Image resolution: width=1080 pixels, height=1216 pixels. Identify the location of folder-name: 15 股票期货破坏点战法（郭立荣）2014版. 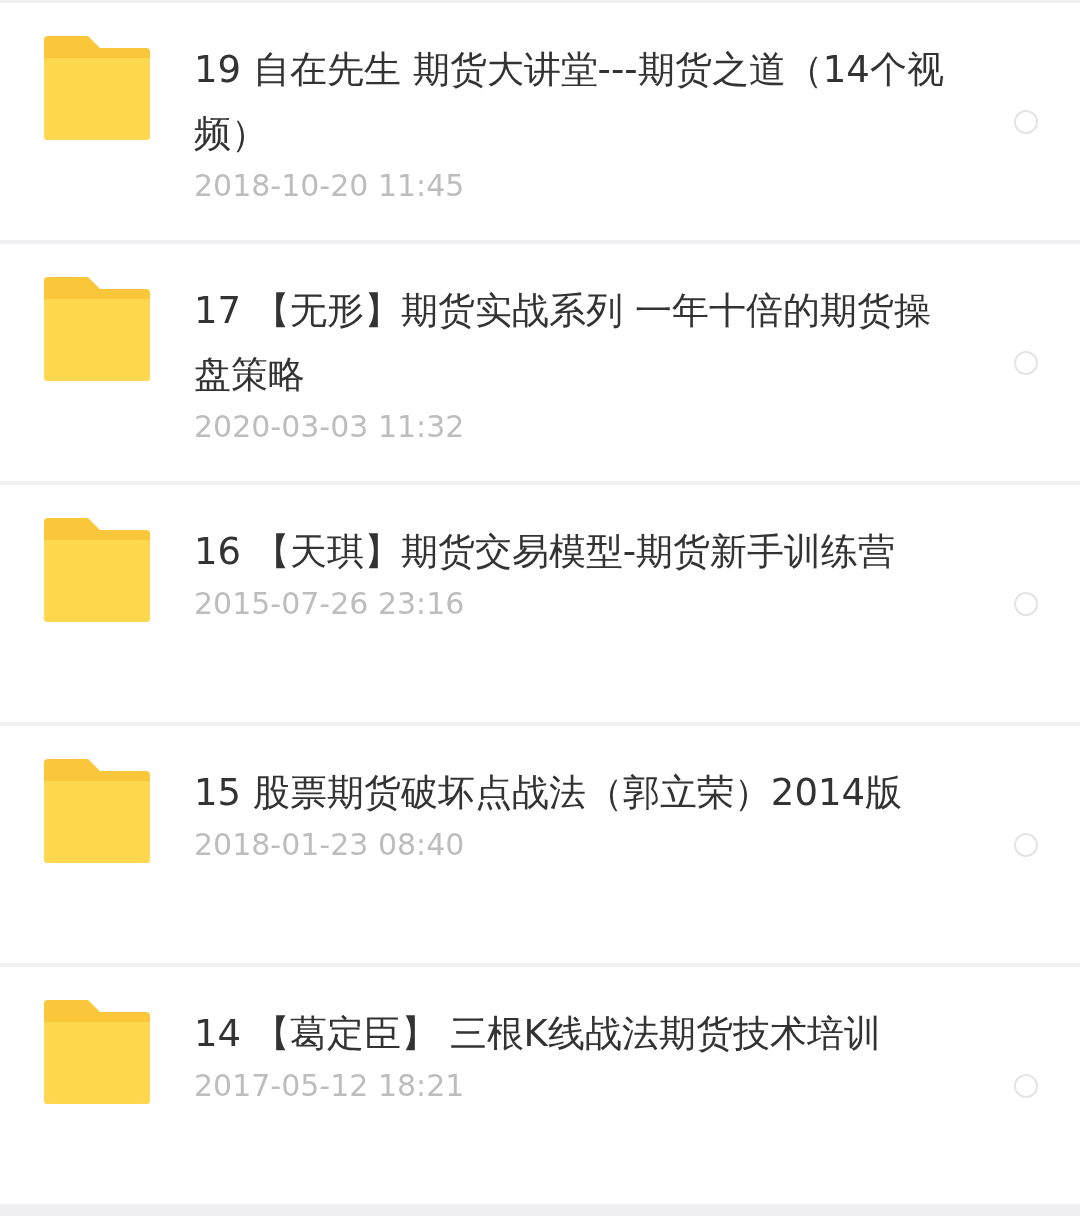
(548, 793).